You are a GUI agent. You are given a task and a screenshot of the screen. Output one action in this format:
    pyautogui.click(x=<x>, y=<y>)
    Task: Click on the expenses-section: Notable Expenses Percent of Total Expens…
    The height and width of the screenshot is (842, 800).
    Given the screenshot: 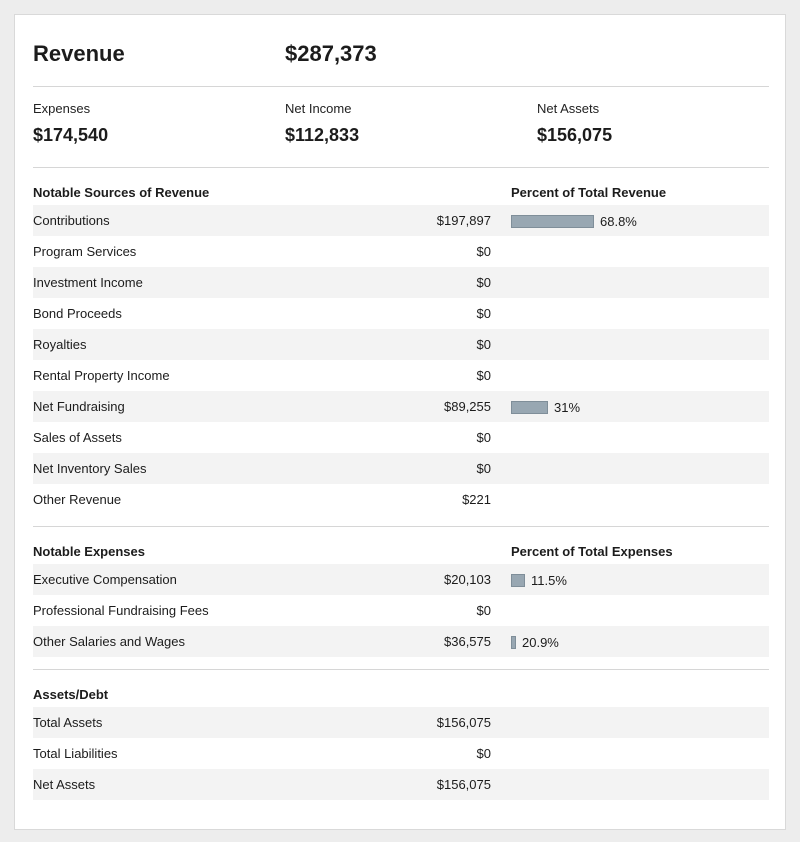 What is the action you would take?
    pyautogui.click(x=401, y=596)
    